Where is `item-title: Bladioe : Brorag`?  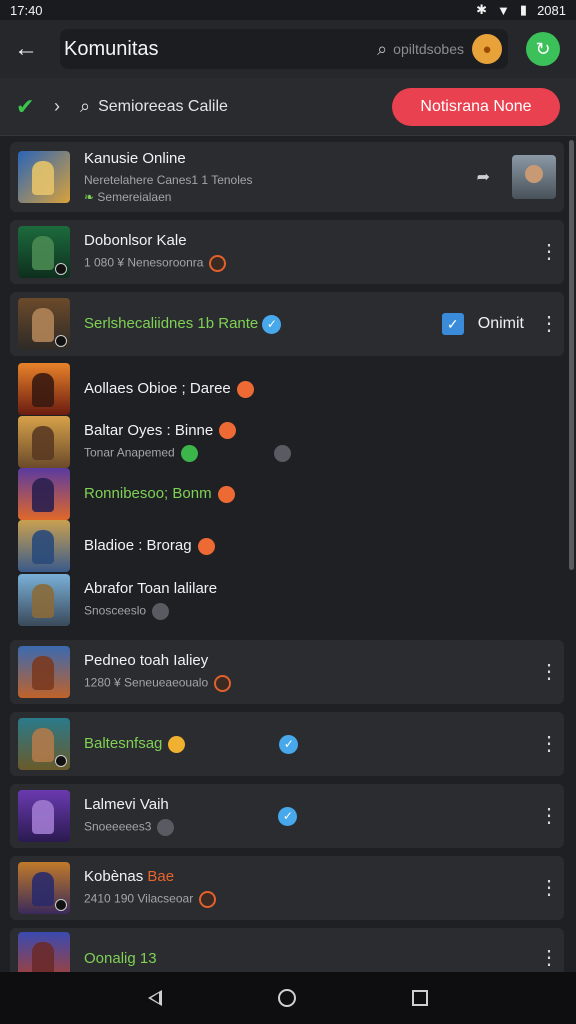
item-title: Bladioe : Brorag is located at coordinates (324, 546).